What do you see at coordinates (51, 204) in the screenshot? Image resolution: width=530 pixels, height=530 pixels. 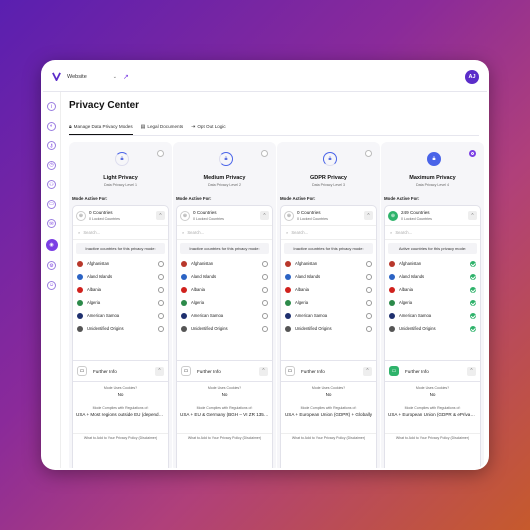 I see `window-icon: ▭` at bounding box center [51, 204].